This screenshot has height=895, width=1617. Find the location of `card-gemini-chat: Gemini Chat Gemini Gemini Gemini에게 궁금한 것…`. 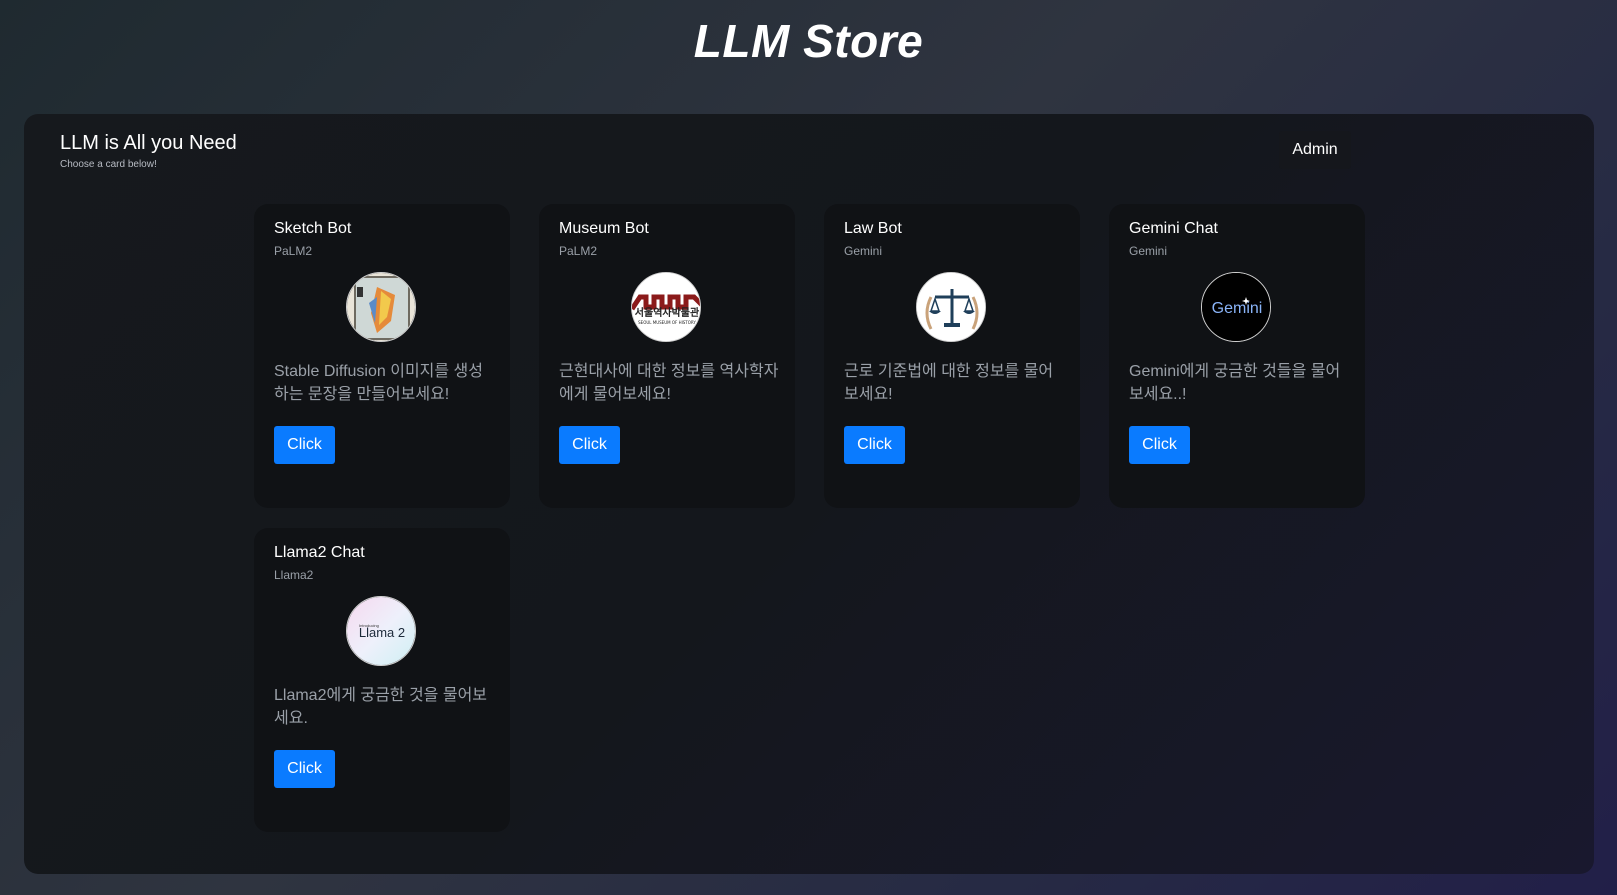

card-gemini-chat: Gemini Chat Gemini Gemini Gemini에게 궁금한 것… is located at coordinates (1237, 356).